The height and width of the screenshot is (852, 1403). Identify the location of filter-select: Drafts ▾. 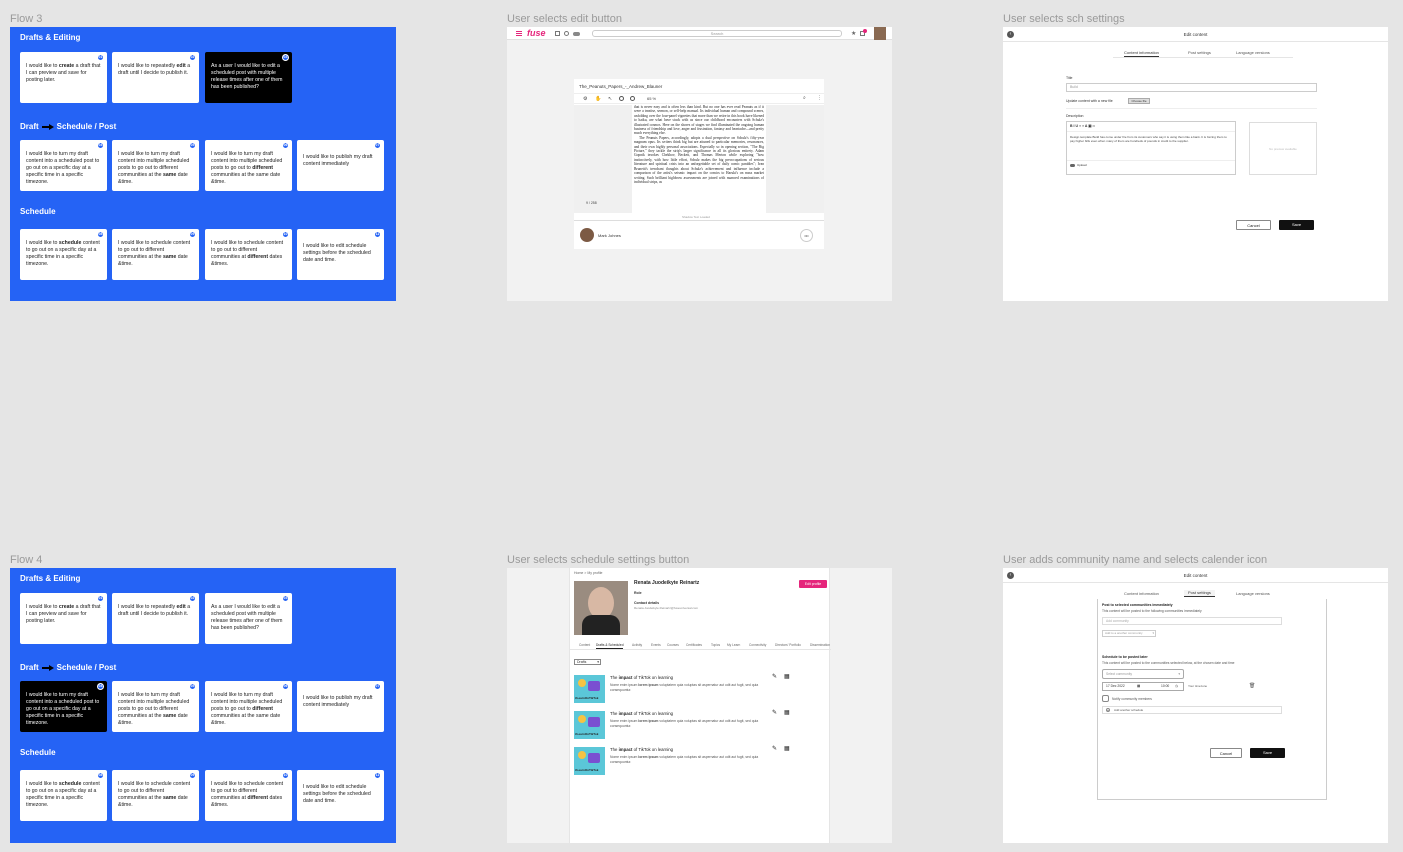
(587, 662).